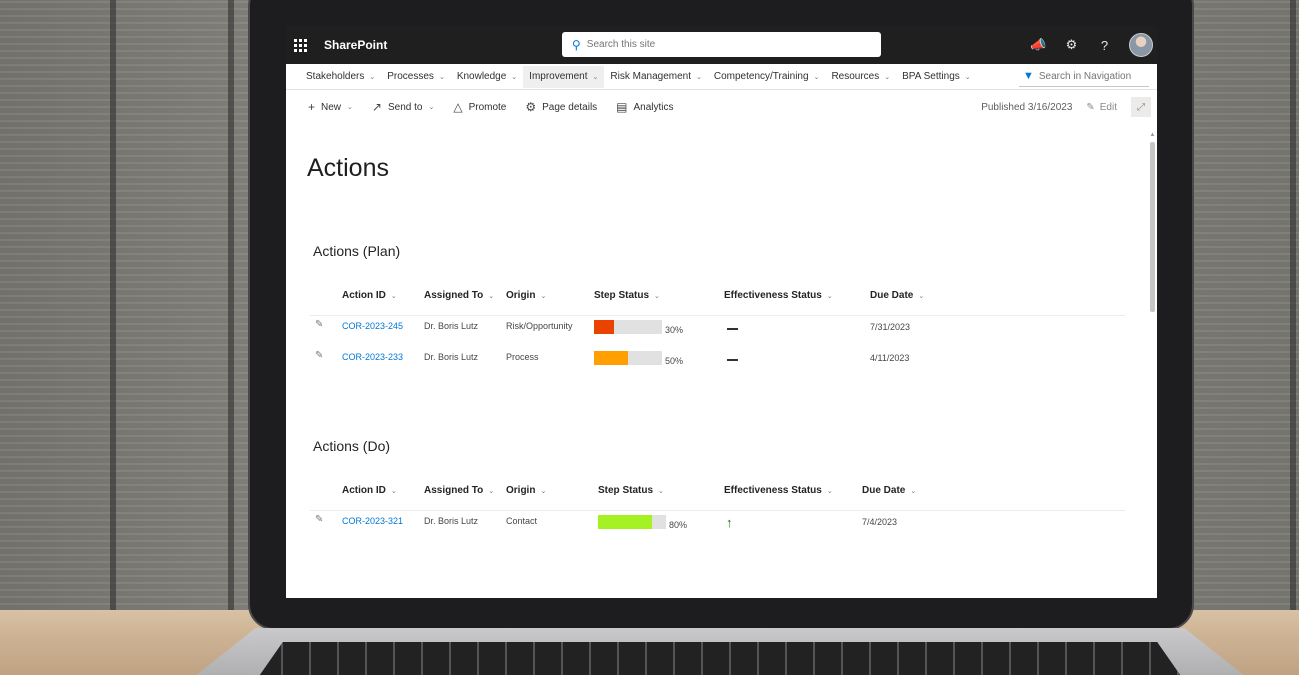 This screenshot has width=1299, height=675. What do you see at coordinates (1141, 45) in the screenshot?
I see `avatar` at bounding box center [1141, 45].